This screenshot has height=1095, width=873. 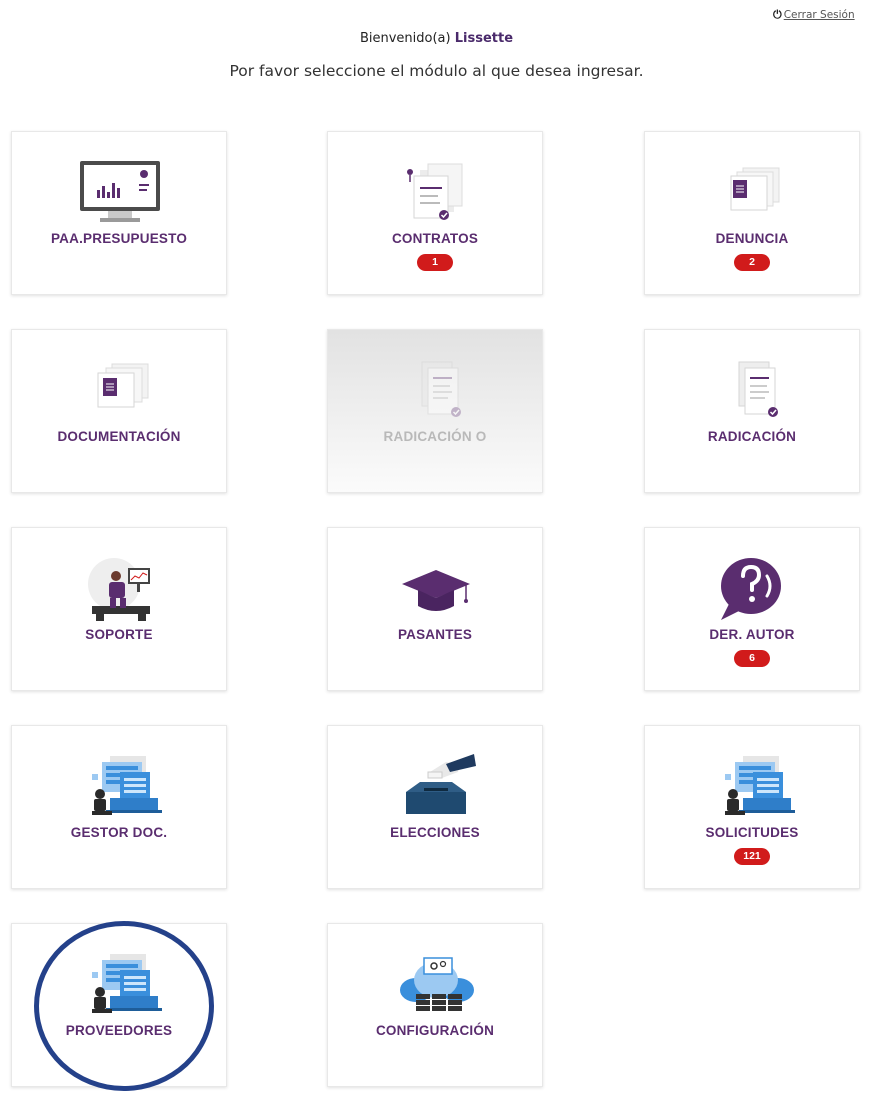 I want to click on notification-badge: 1, so click(x=435, y=262).